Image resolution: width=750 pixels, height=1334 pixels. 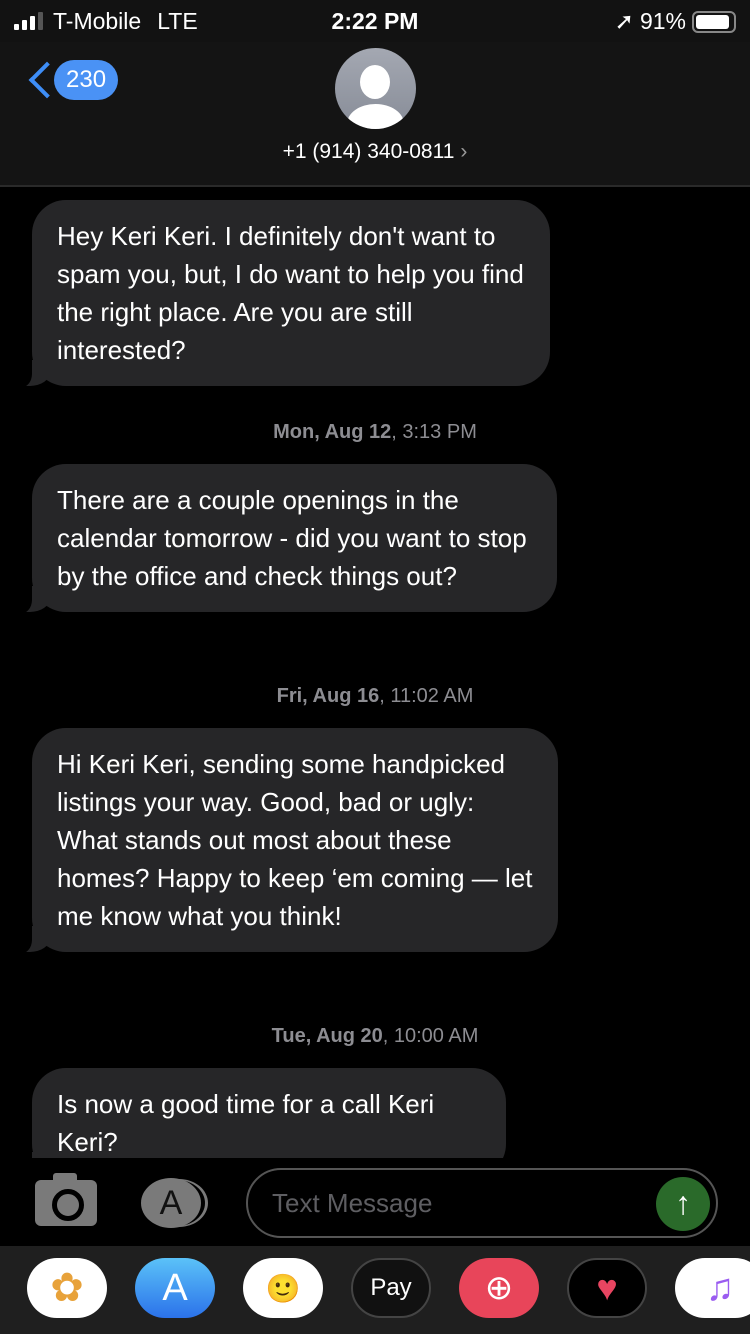 What do you see at coordinates (66, 1199) in the screenshot?
I see `camera-icon` at bounding box center [66, 1199].